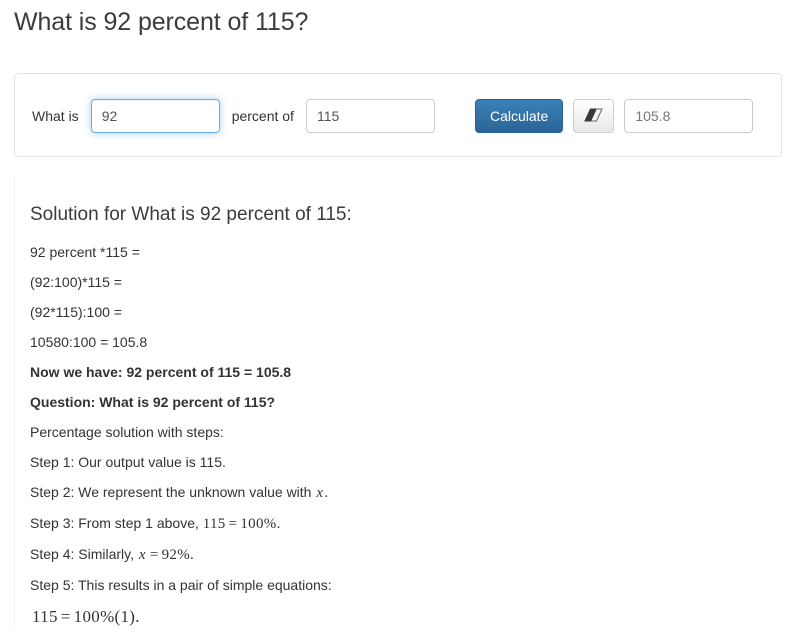 The height and width of the screenshot is (634, 791). I want to click on math-right: 92%, so click(176, 555).